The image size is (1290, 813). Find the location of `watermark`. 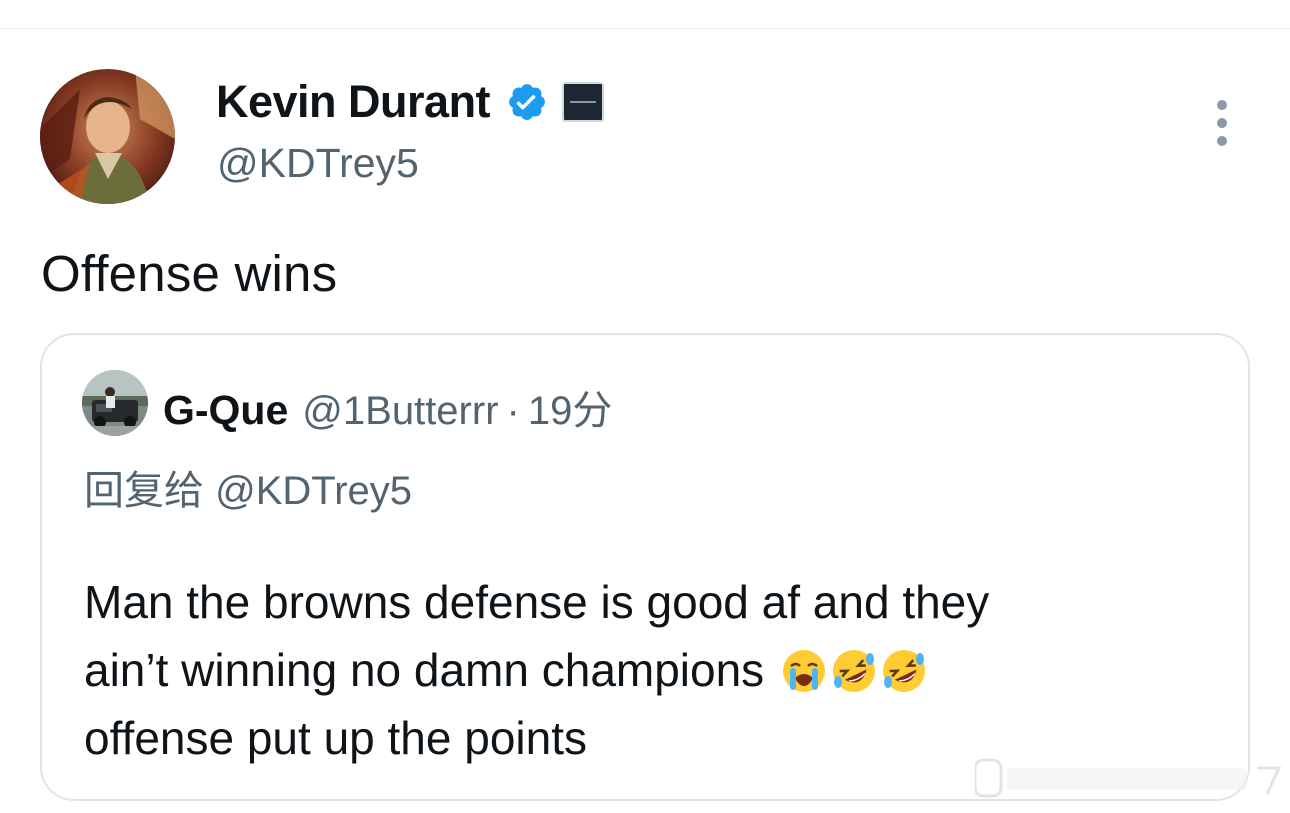

watermark is located at coordinates (1129, 778).